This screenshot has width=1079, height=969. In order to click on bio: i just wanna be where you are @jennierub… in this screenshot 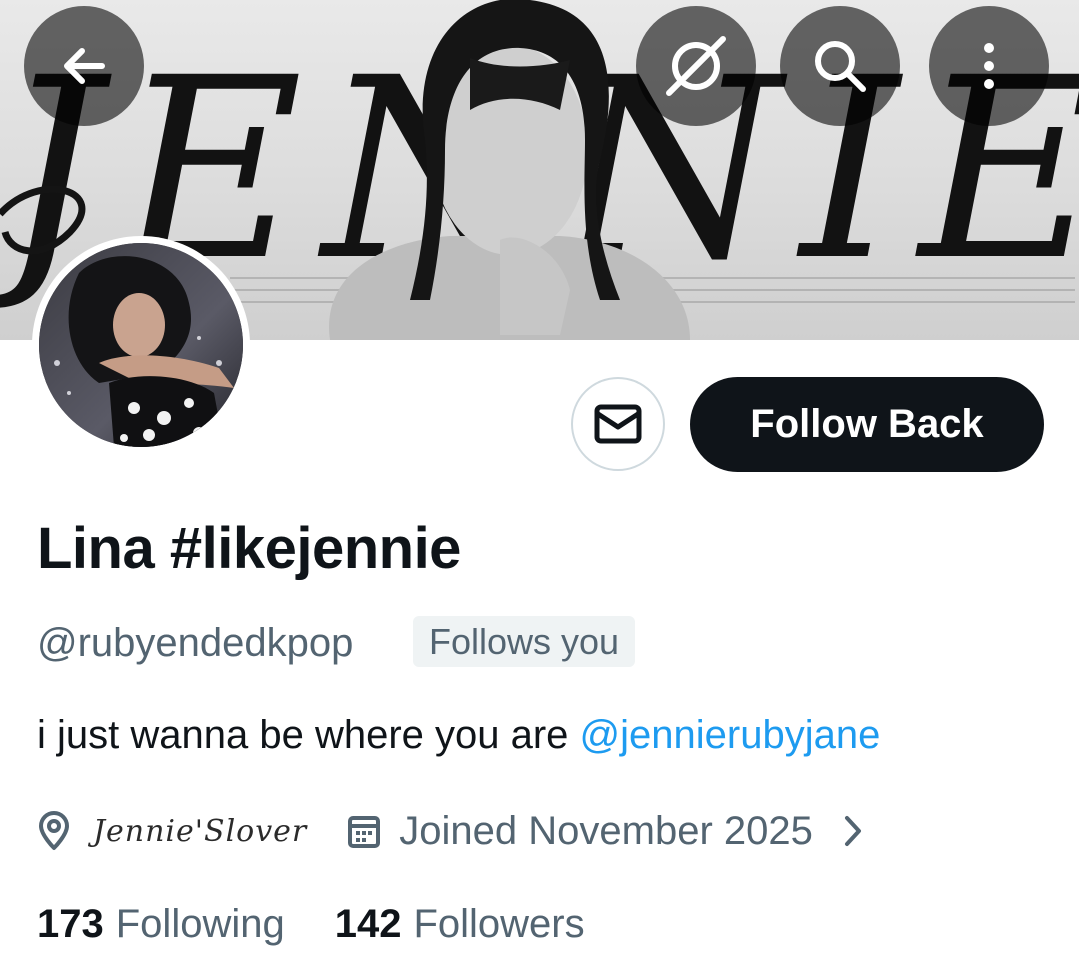, I will do `click(458, 735)`.